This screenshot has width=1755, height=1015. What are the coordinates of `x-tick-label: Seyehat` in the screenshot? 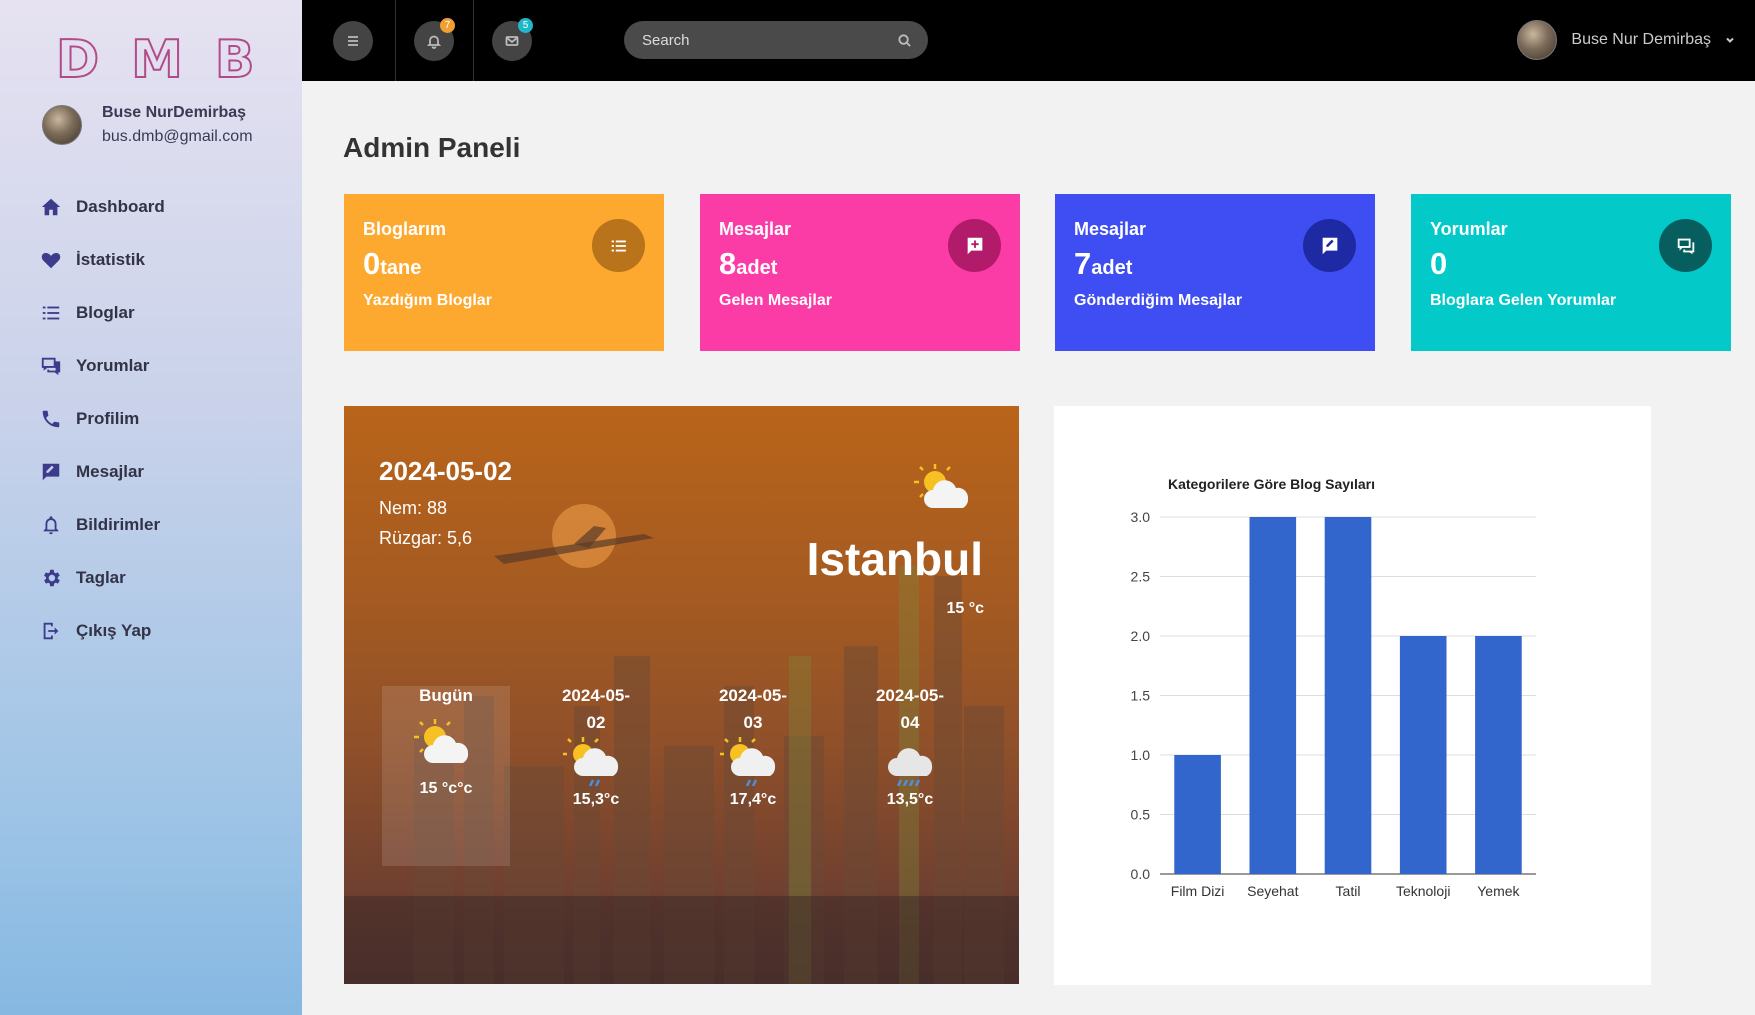 It's located at (1272, 891).